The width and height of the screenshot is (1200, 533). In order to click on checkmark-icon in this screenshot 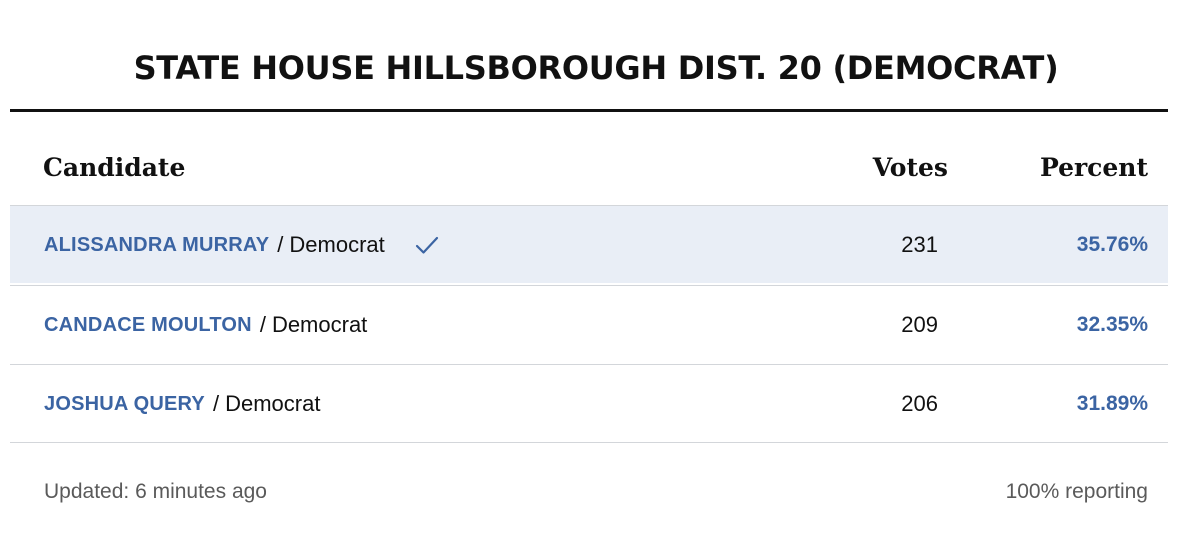, I will do `click(427, 245)`.